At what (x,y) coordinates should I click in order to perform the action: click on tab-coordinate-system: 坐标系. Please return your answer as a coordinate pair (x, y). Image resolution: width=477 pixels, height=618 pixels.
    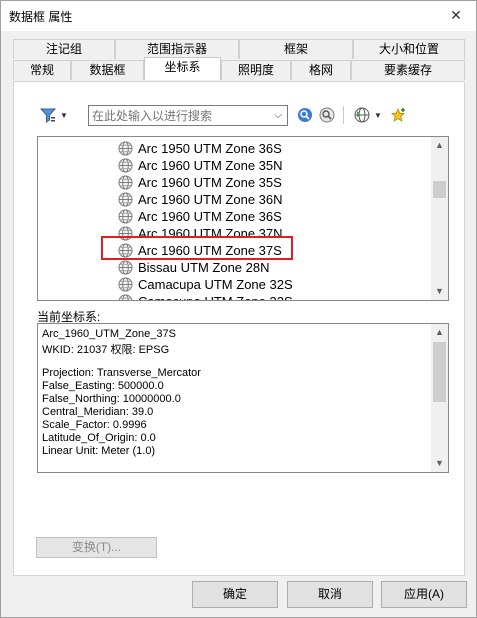
    Looking at the image, I should click on (182, 68).